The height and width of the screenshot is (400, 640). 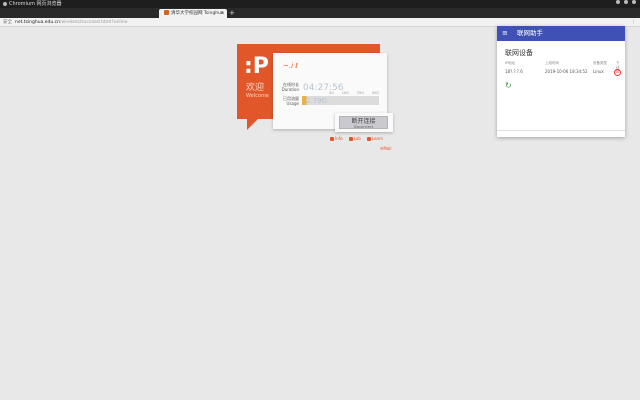 What do you see at coordinates (256, 66) in the screenshot?
I see `portal-logo: :P` at bounding box center [256, 66].